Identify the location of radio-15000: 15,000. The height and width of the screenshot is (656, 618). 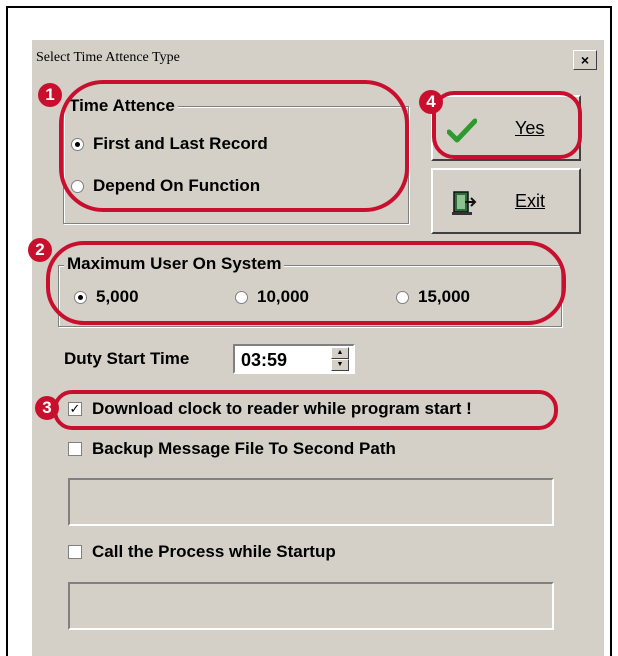
(433, 297).